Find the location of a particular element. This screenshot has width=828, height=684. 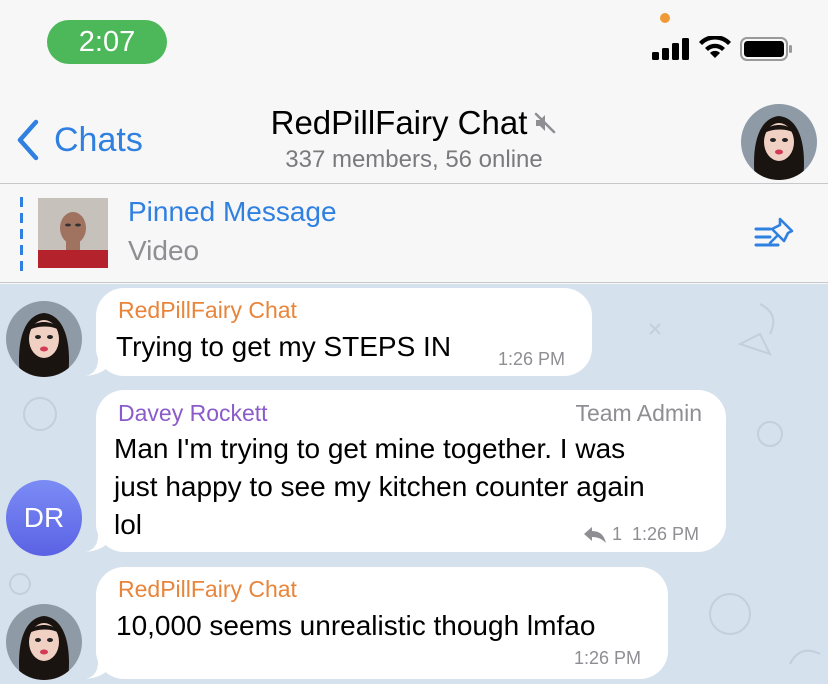

message-text: Trying to get my STEPS IN is located at coordinates (284, 346).